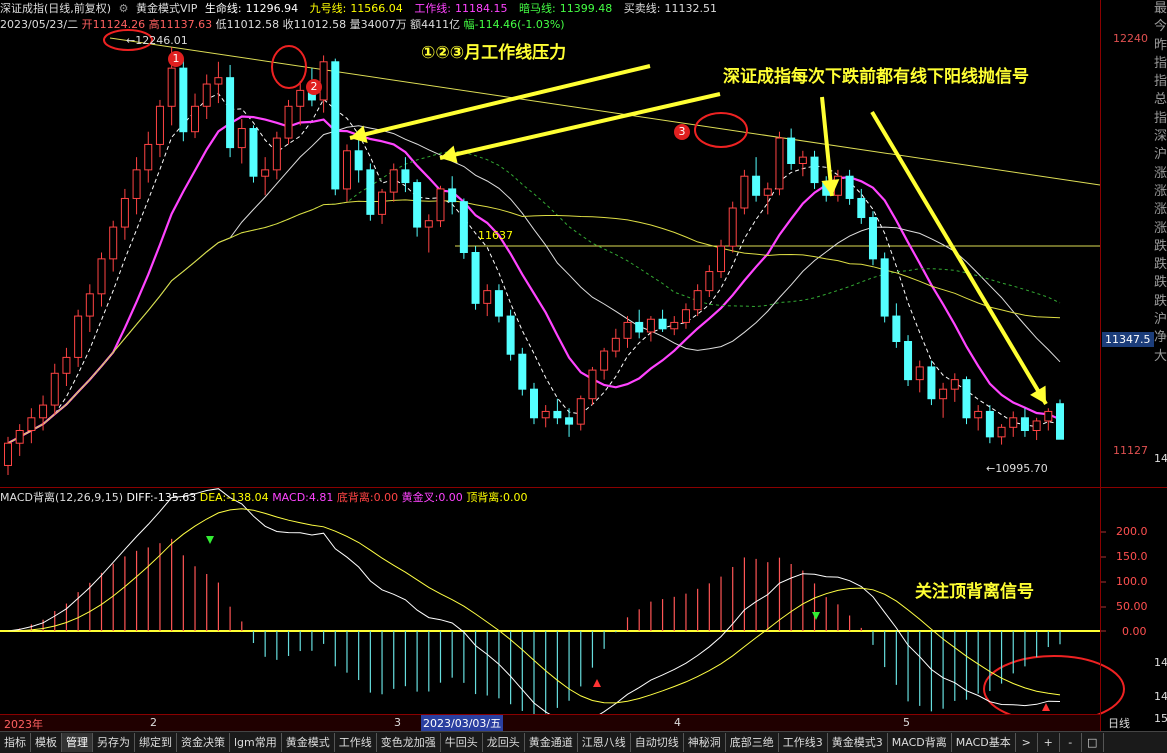 This screenshot has width=1167, height=753. What do you see at coordinates (46, 742) in the screenshot?
I see `tab-1: 模板` at bounding box center [46, 742].